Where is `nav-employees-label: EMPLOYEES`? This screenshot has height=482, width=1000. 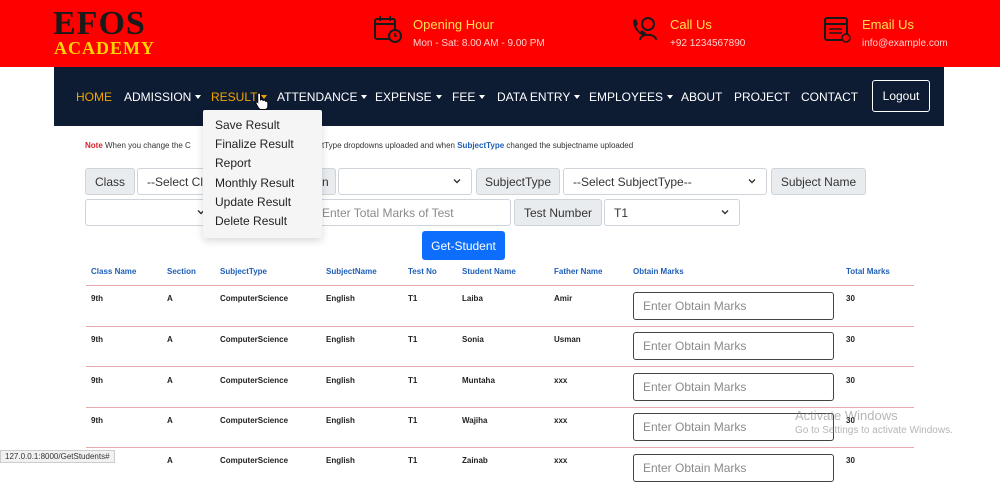
nav-employees-label: EMPLOYEES is located at coordinates (626, 97).